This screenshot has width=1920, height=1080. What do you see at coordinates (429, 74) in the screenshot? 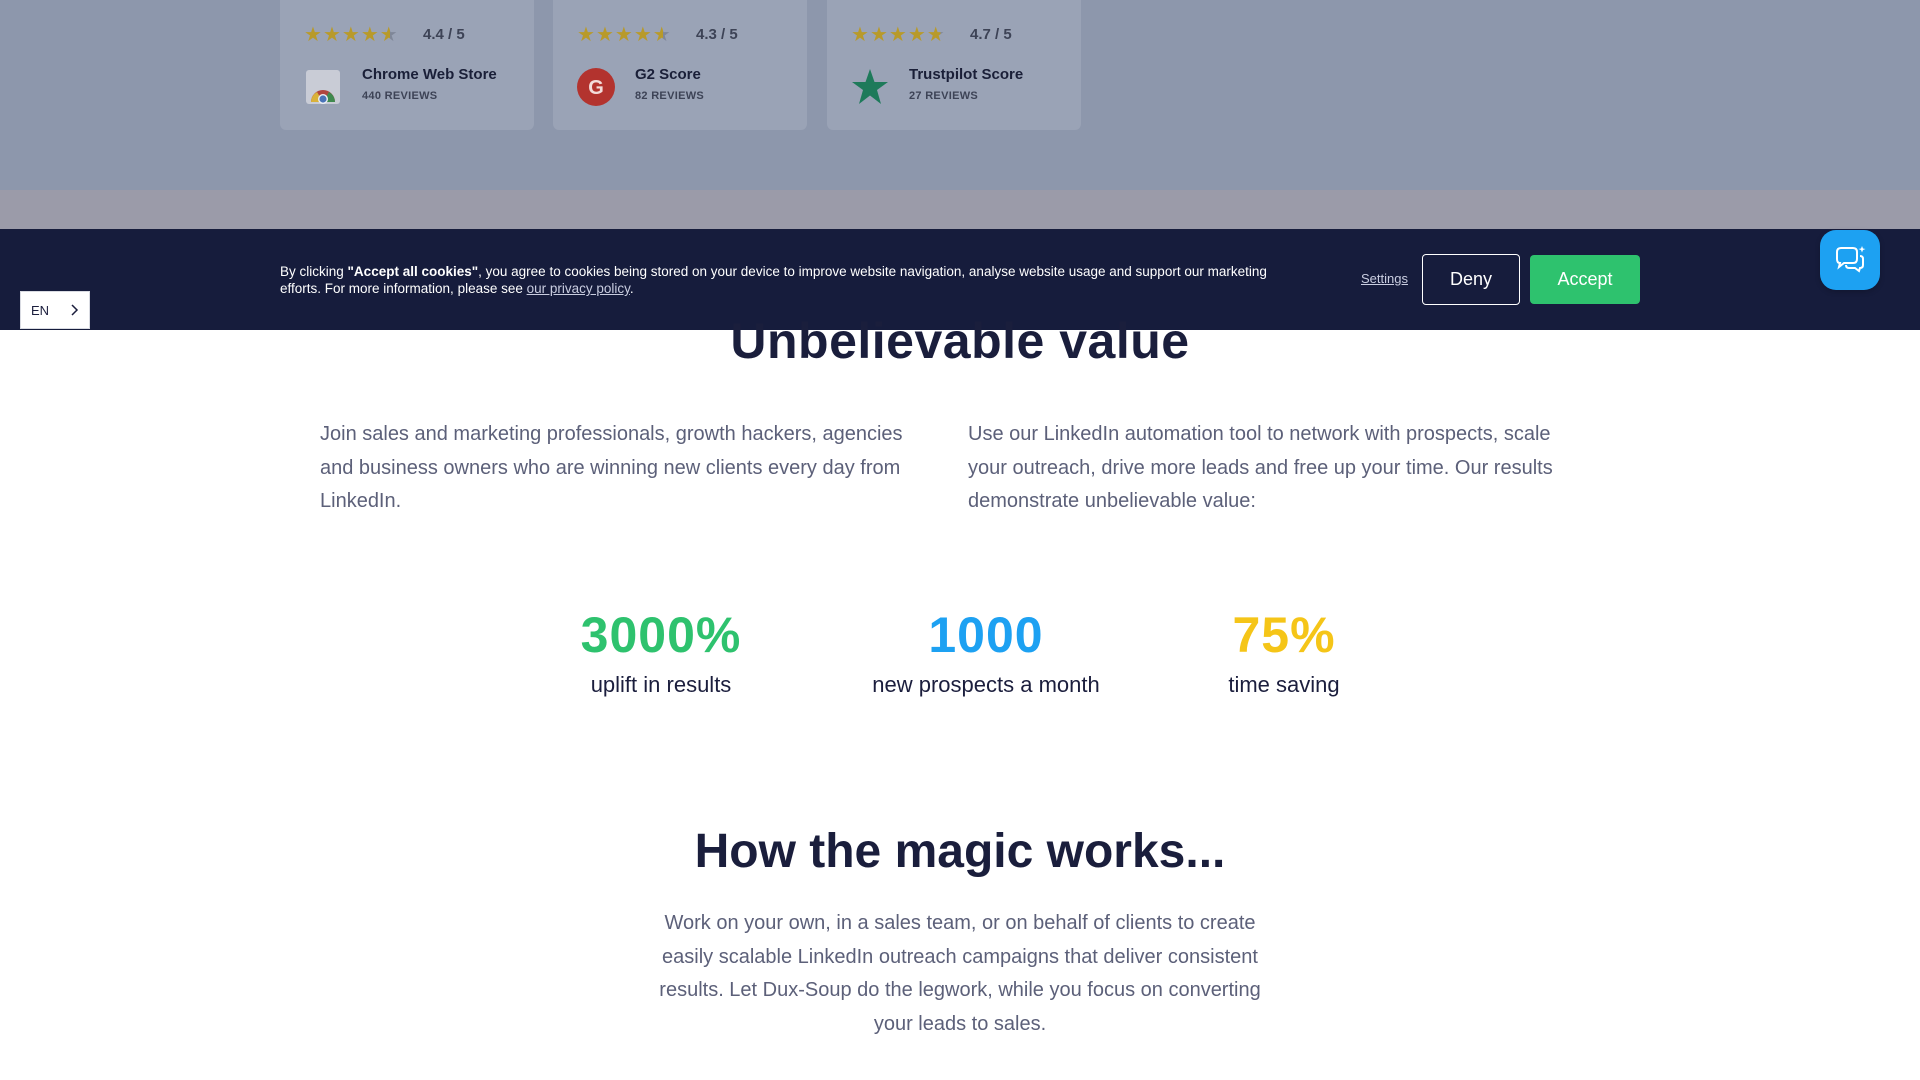
I see `rating-source-name: Chrome Web Store` at bounding box center [429, 74].